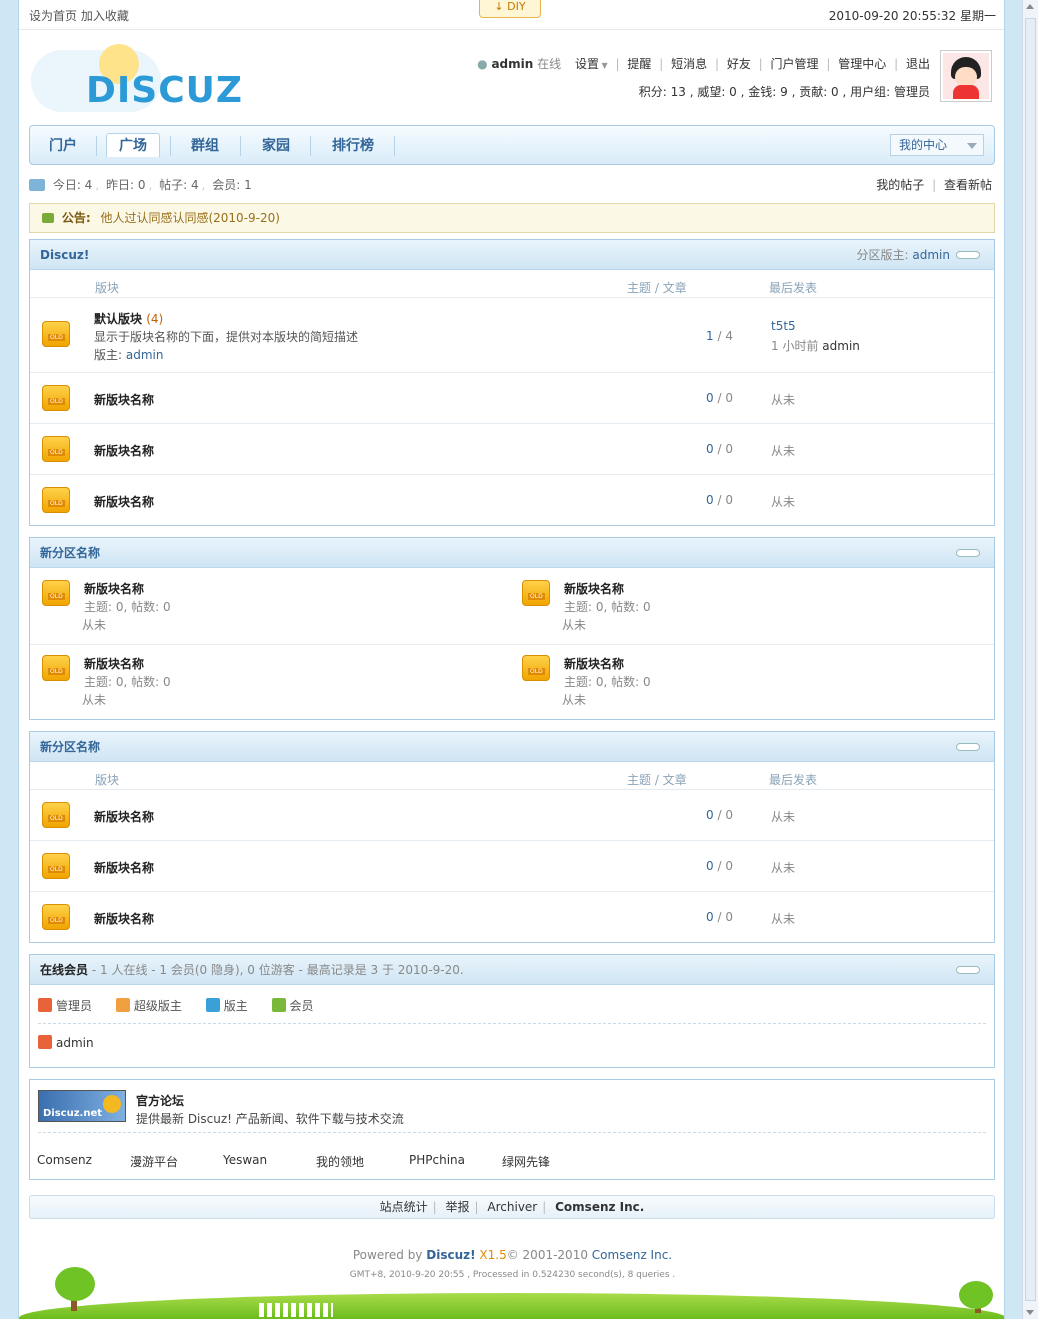 The width and height of the screenshot is (1038, 1319). I want to click on my-center-dropdown: 我的中心, so click(937, 145).